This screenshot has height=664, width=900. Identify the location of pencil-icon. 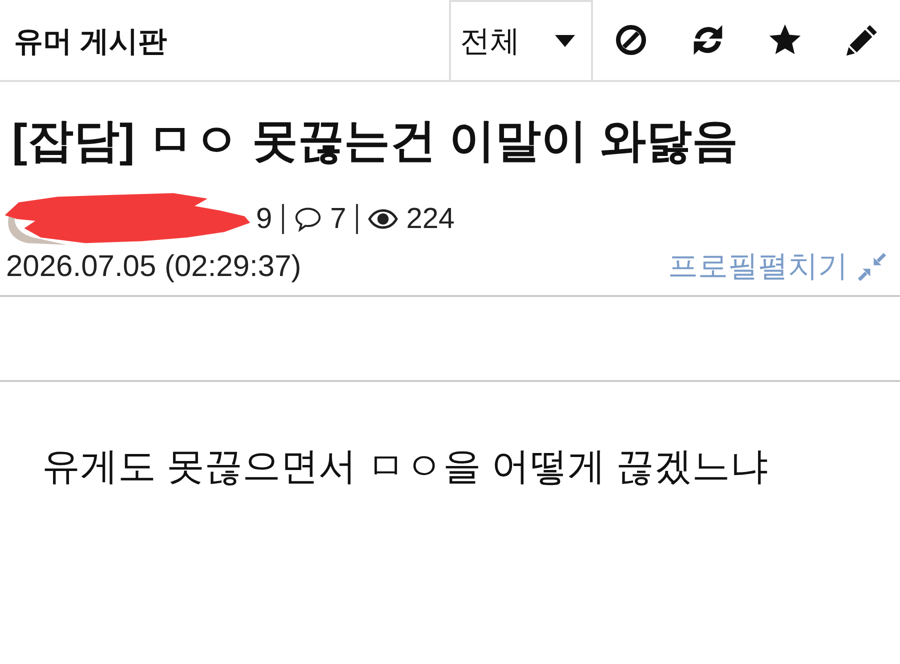
(862, 40).